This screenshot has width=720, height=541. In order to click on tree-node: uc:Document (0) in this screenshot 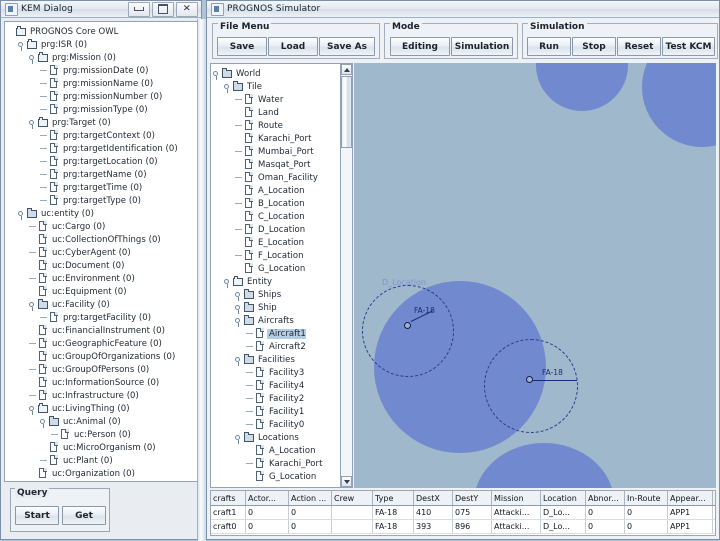, I will do `click(101, 265)`.